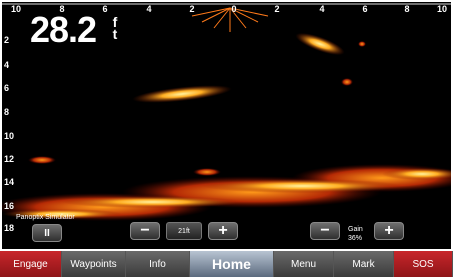 This screenshot has height=277, width=453. What do you see at coordinates (355, 234) in the screenshot?
I see `gain-label: Gain 36%` at bounding box center [355, 234].